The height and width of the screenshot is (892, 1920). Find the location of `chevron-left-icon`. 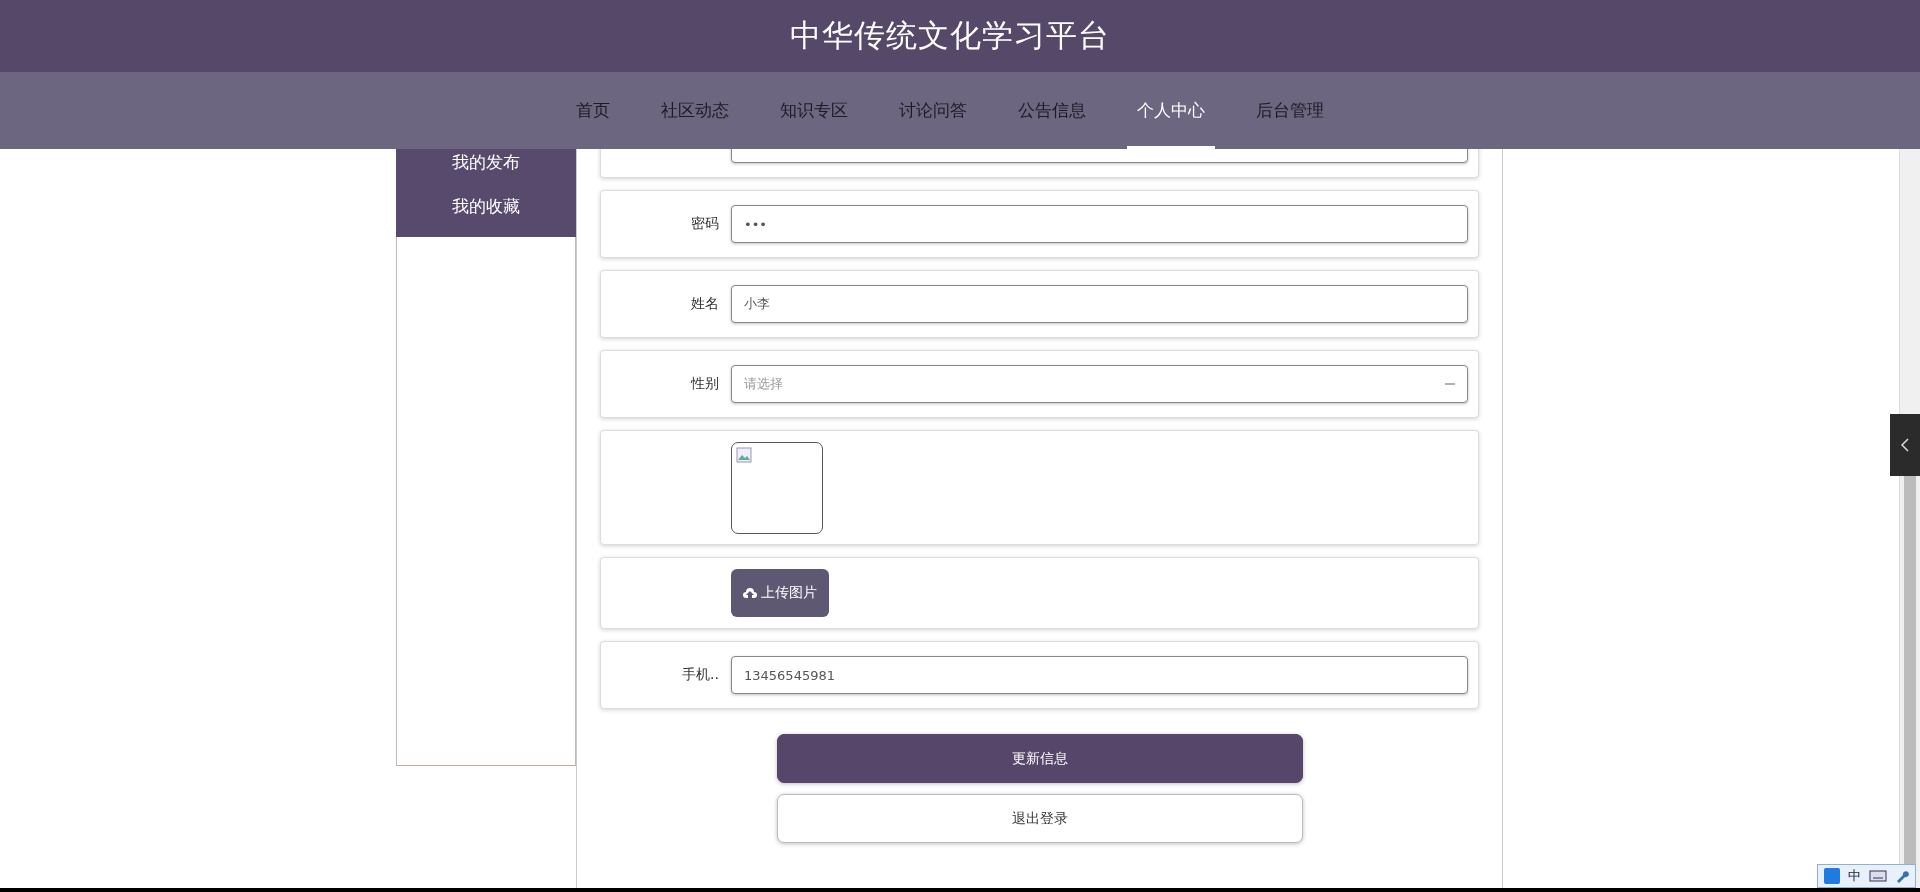

chevron-left-icon is located at coordinates (1905, 445).